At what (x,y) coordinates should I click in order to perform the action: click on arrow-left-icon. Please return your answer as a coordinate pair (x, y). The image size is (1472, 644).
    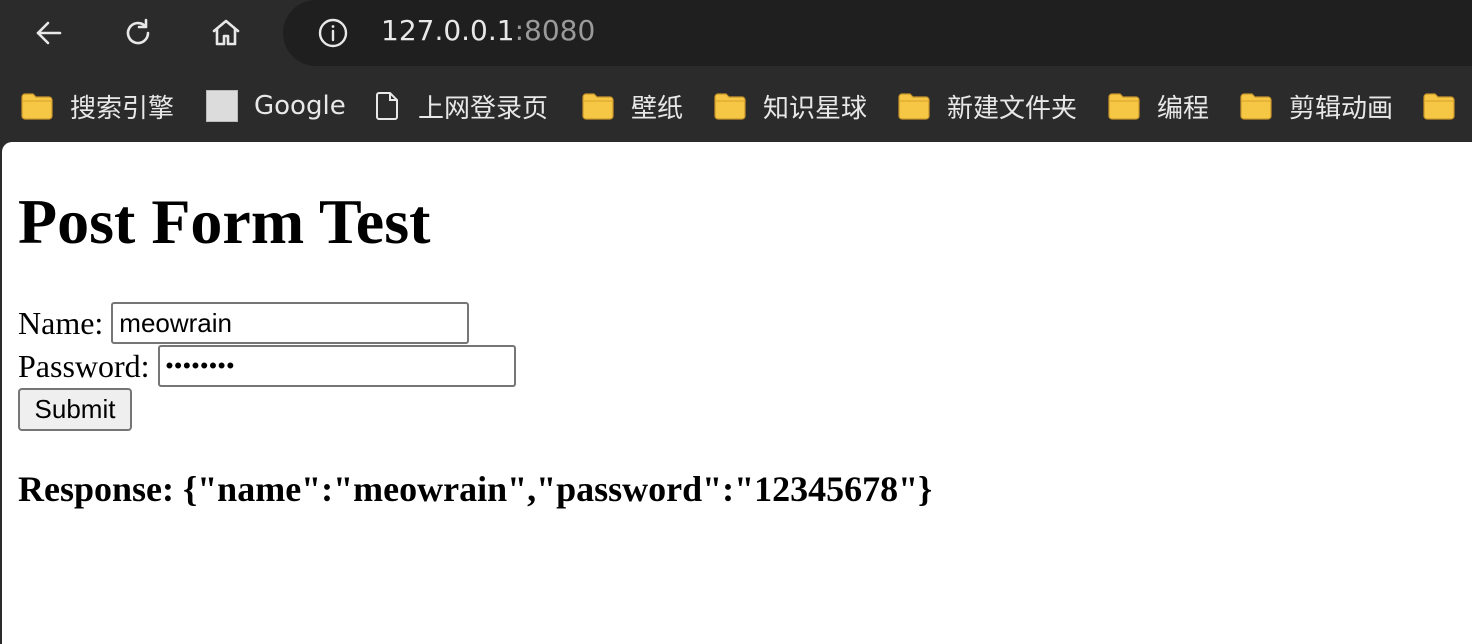
    Looking at the image, I should click on (49, 33).